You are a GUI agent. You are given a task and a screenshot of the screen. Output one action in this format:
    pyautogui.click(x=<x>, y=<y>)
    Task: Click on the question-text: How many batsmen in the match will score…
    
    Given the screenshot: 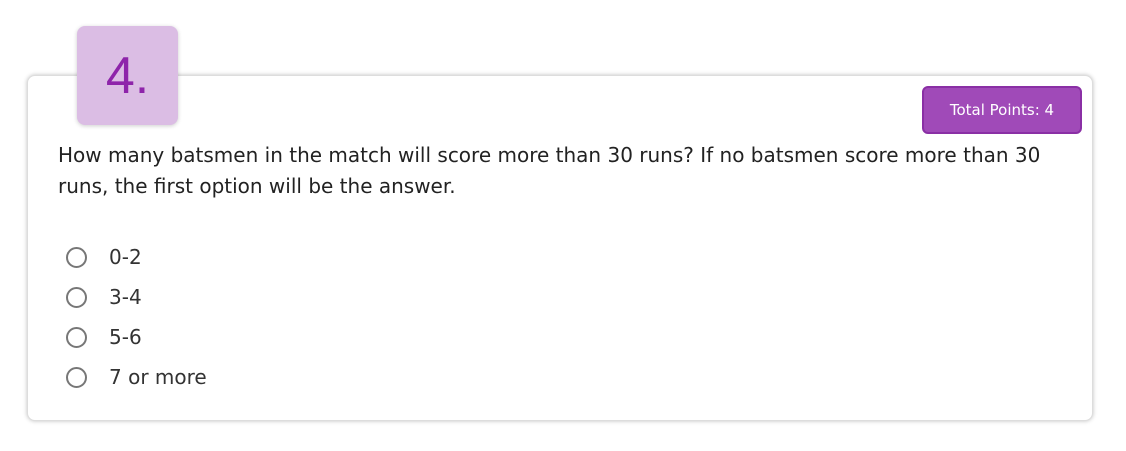 What is the action you would take?
    pyautogui.click(x=549, y=170)
    